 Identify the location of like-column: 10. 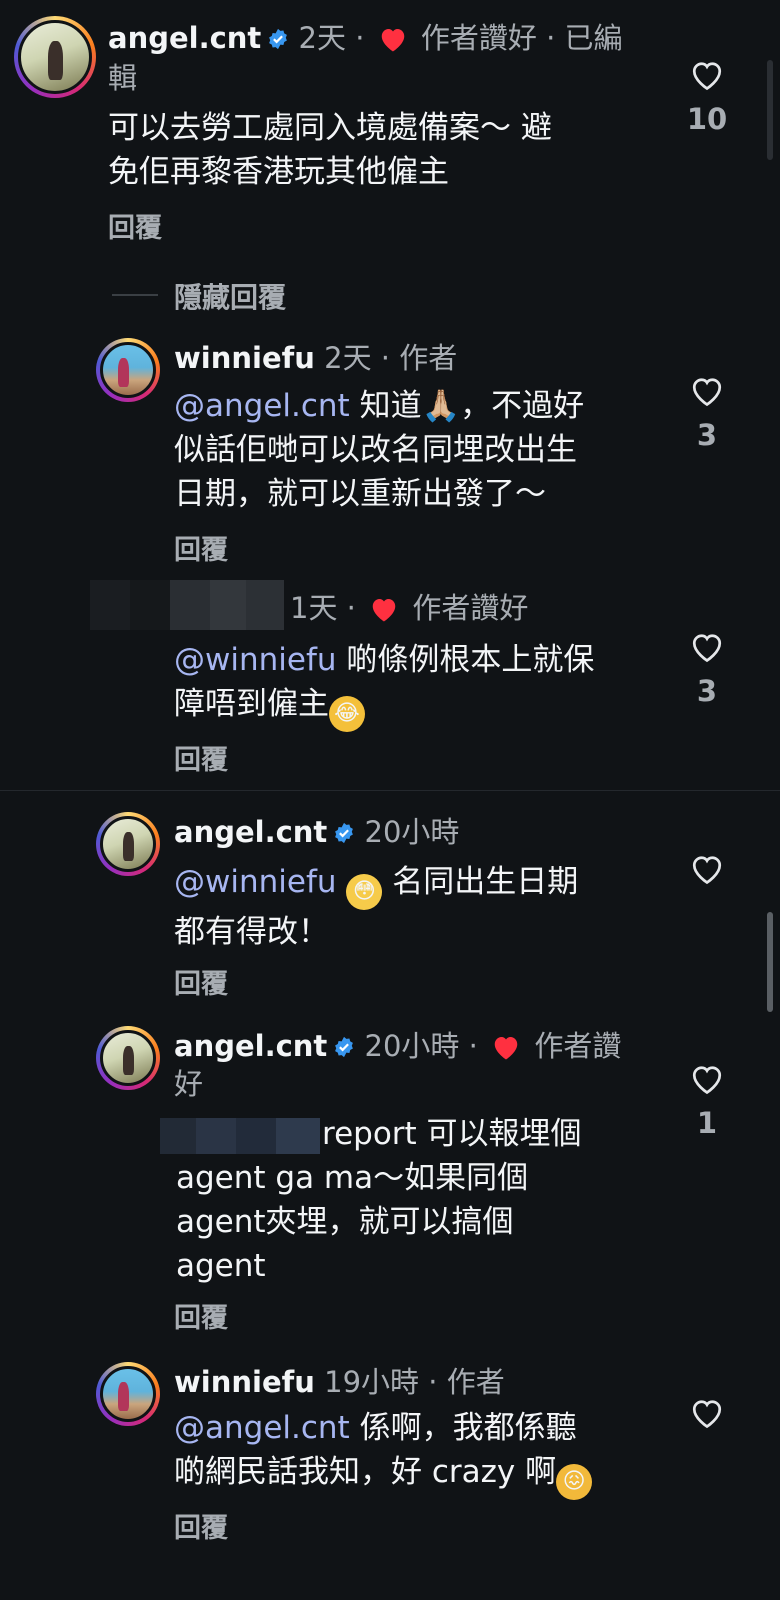
(707, 97).